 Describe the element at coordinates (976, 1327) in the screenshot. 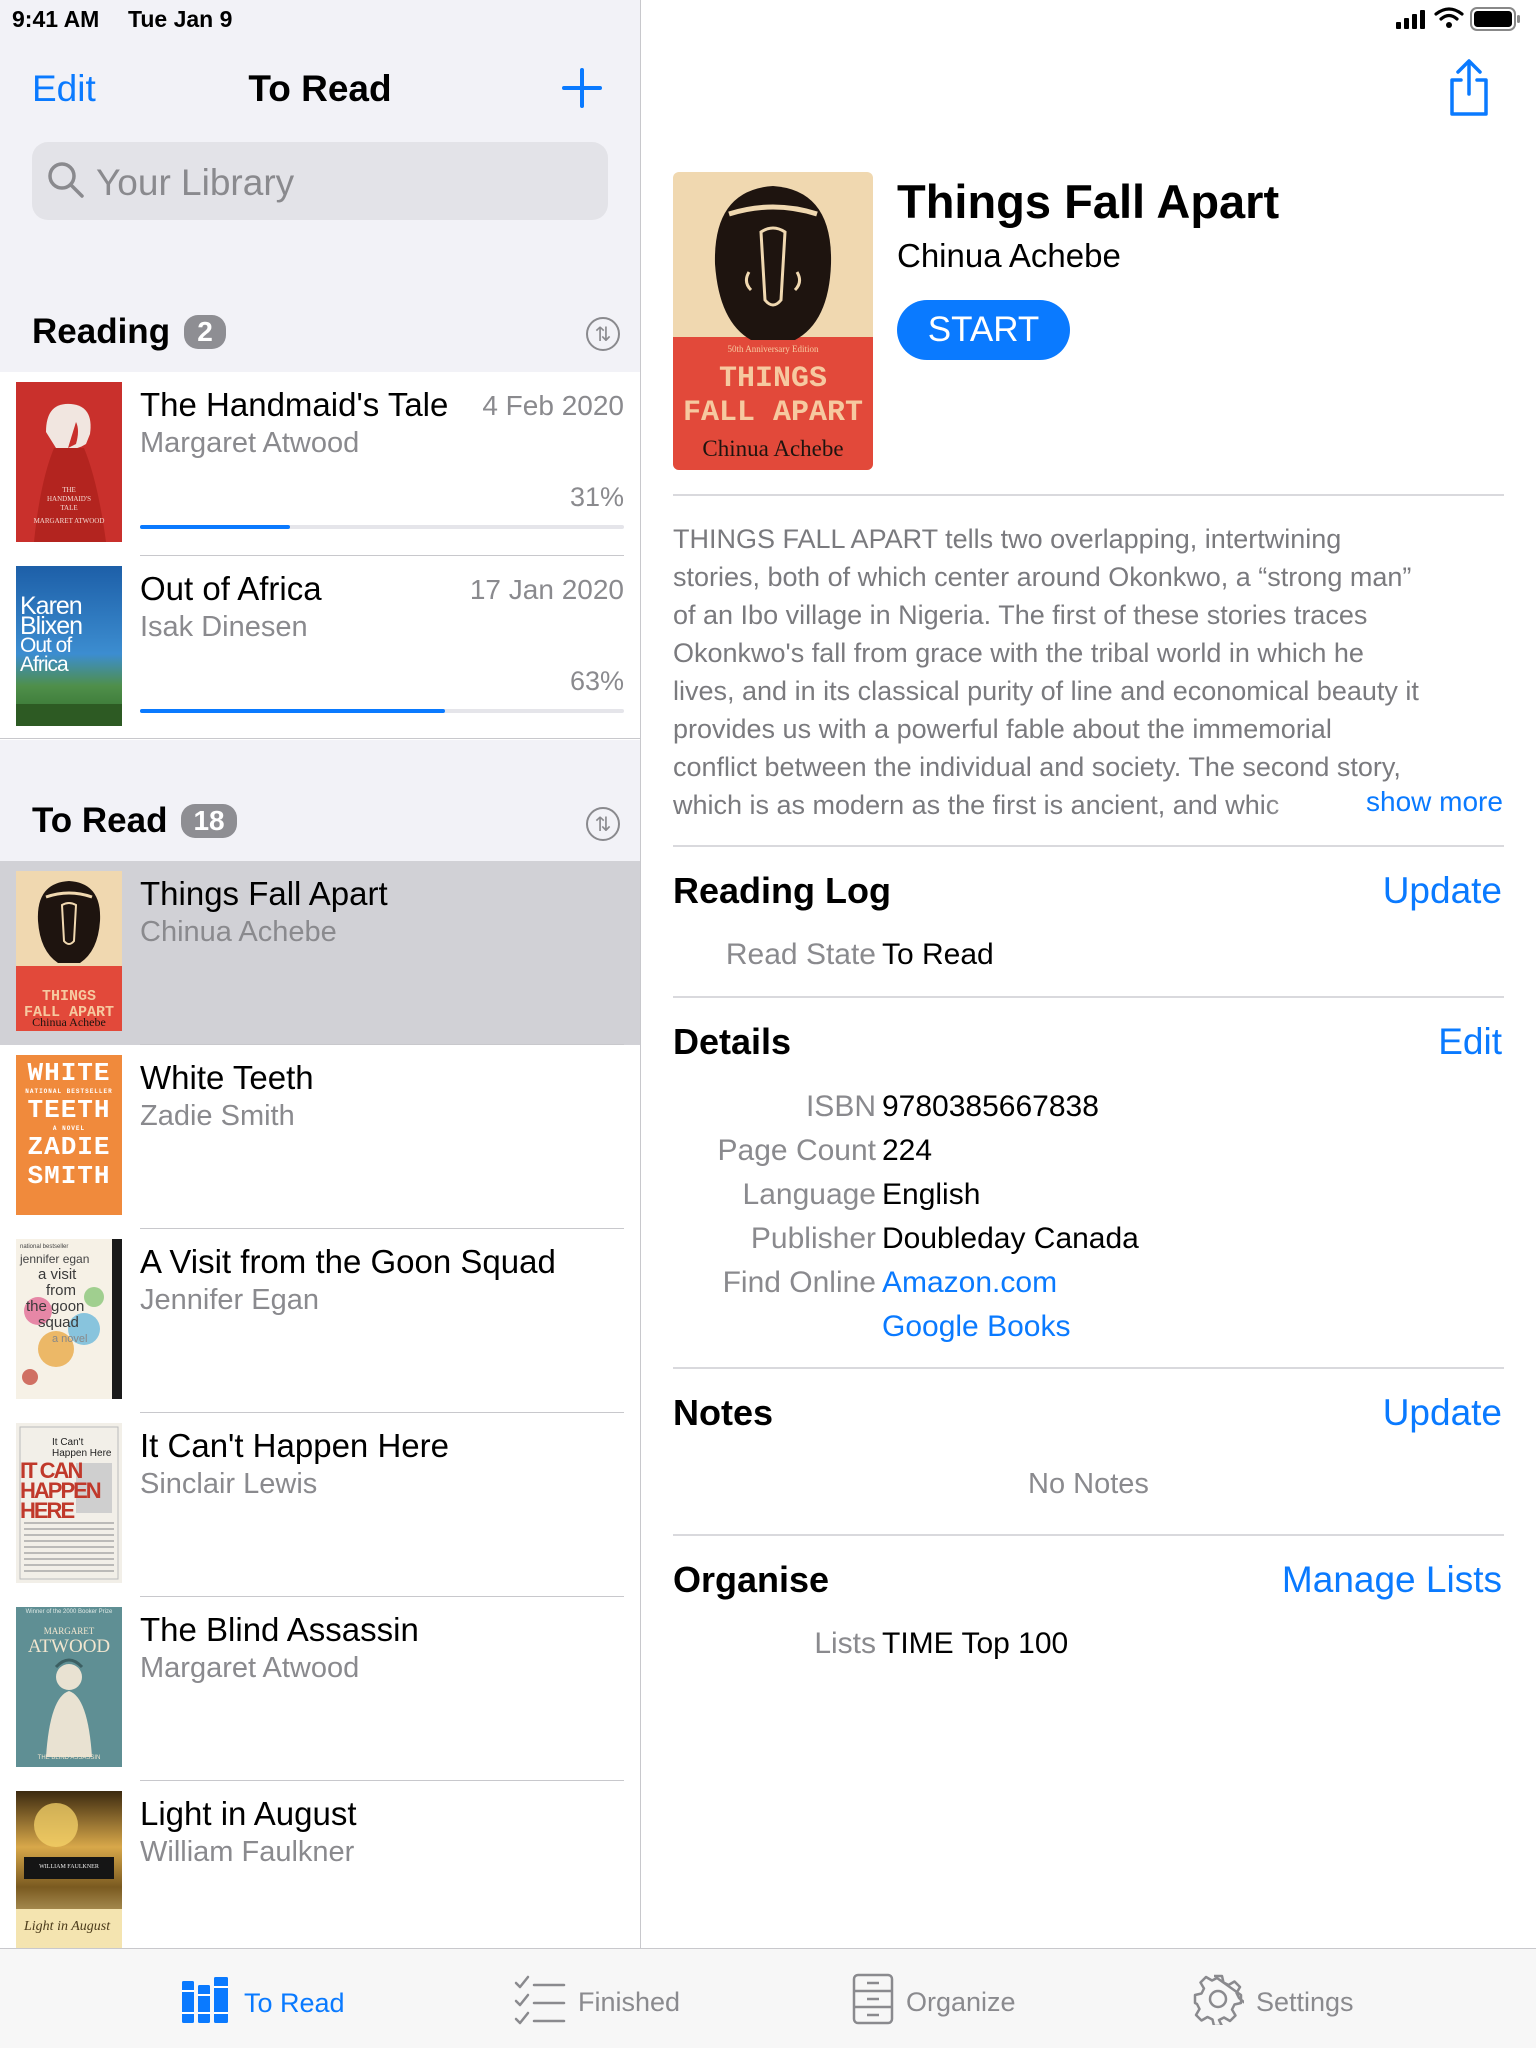

I see `google-books-link: Google Books` at that location.